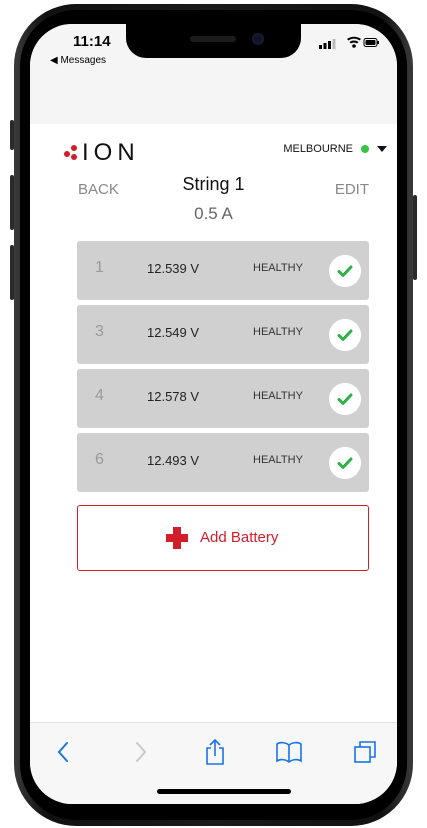 This screenshot has height=828, width=427. Describe the element at coordinates (92, 41) in the screenshot. I see `status-time: 11:14` at that location.